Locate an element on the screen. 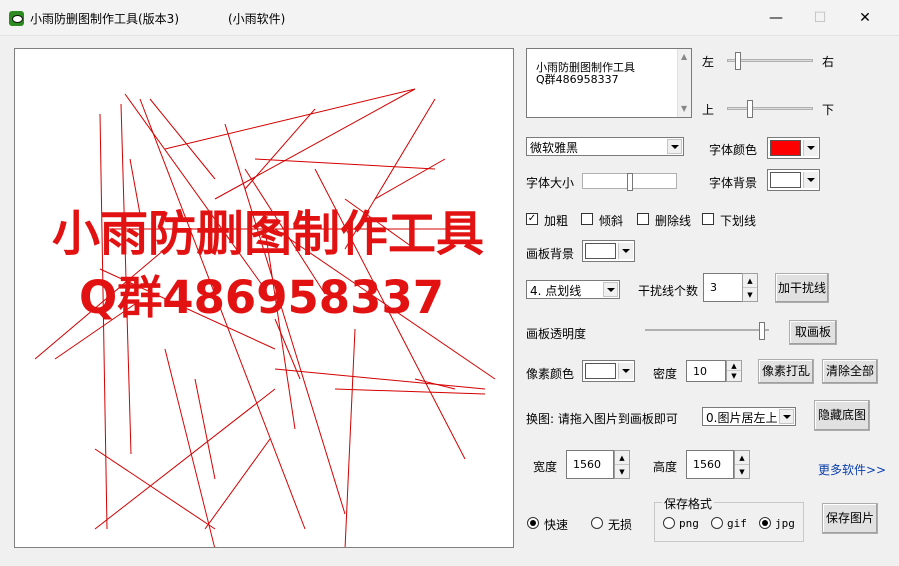 The width and height of the screenshot is (899, 566). hide-base-image-button: 隐藏底图 is located at coordinates (842, 415).